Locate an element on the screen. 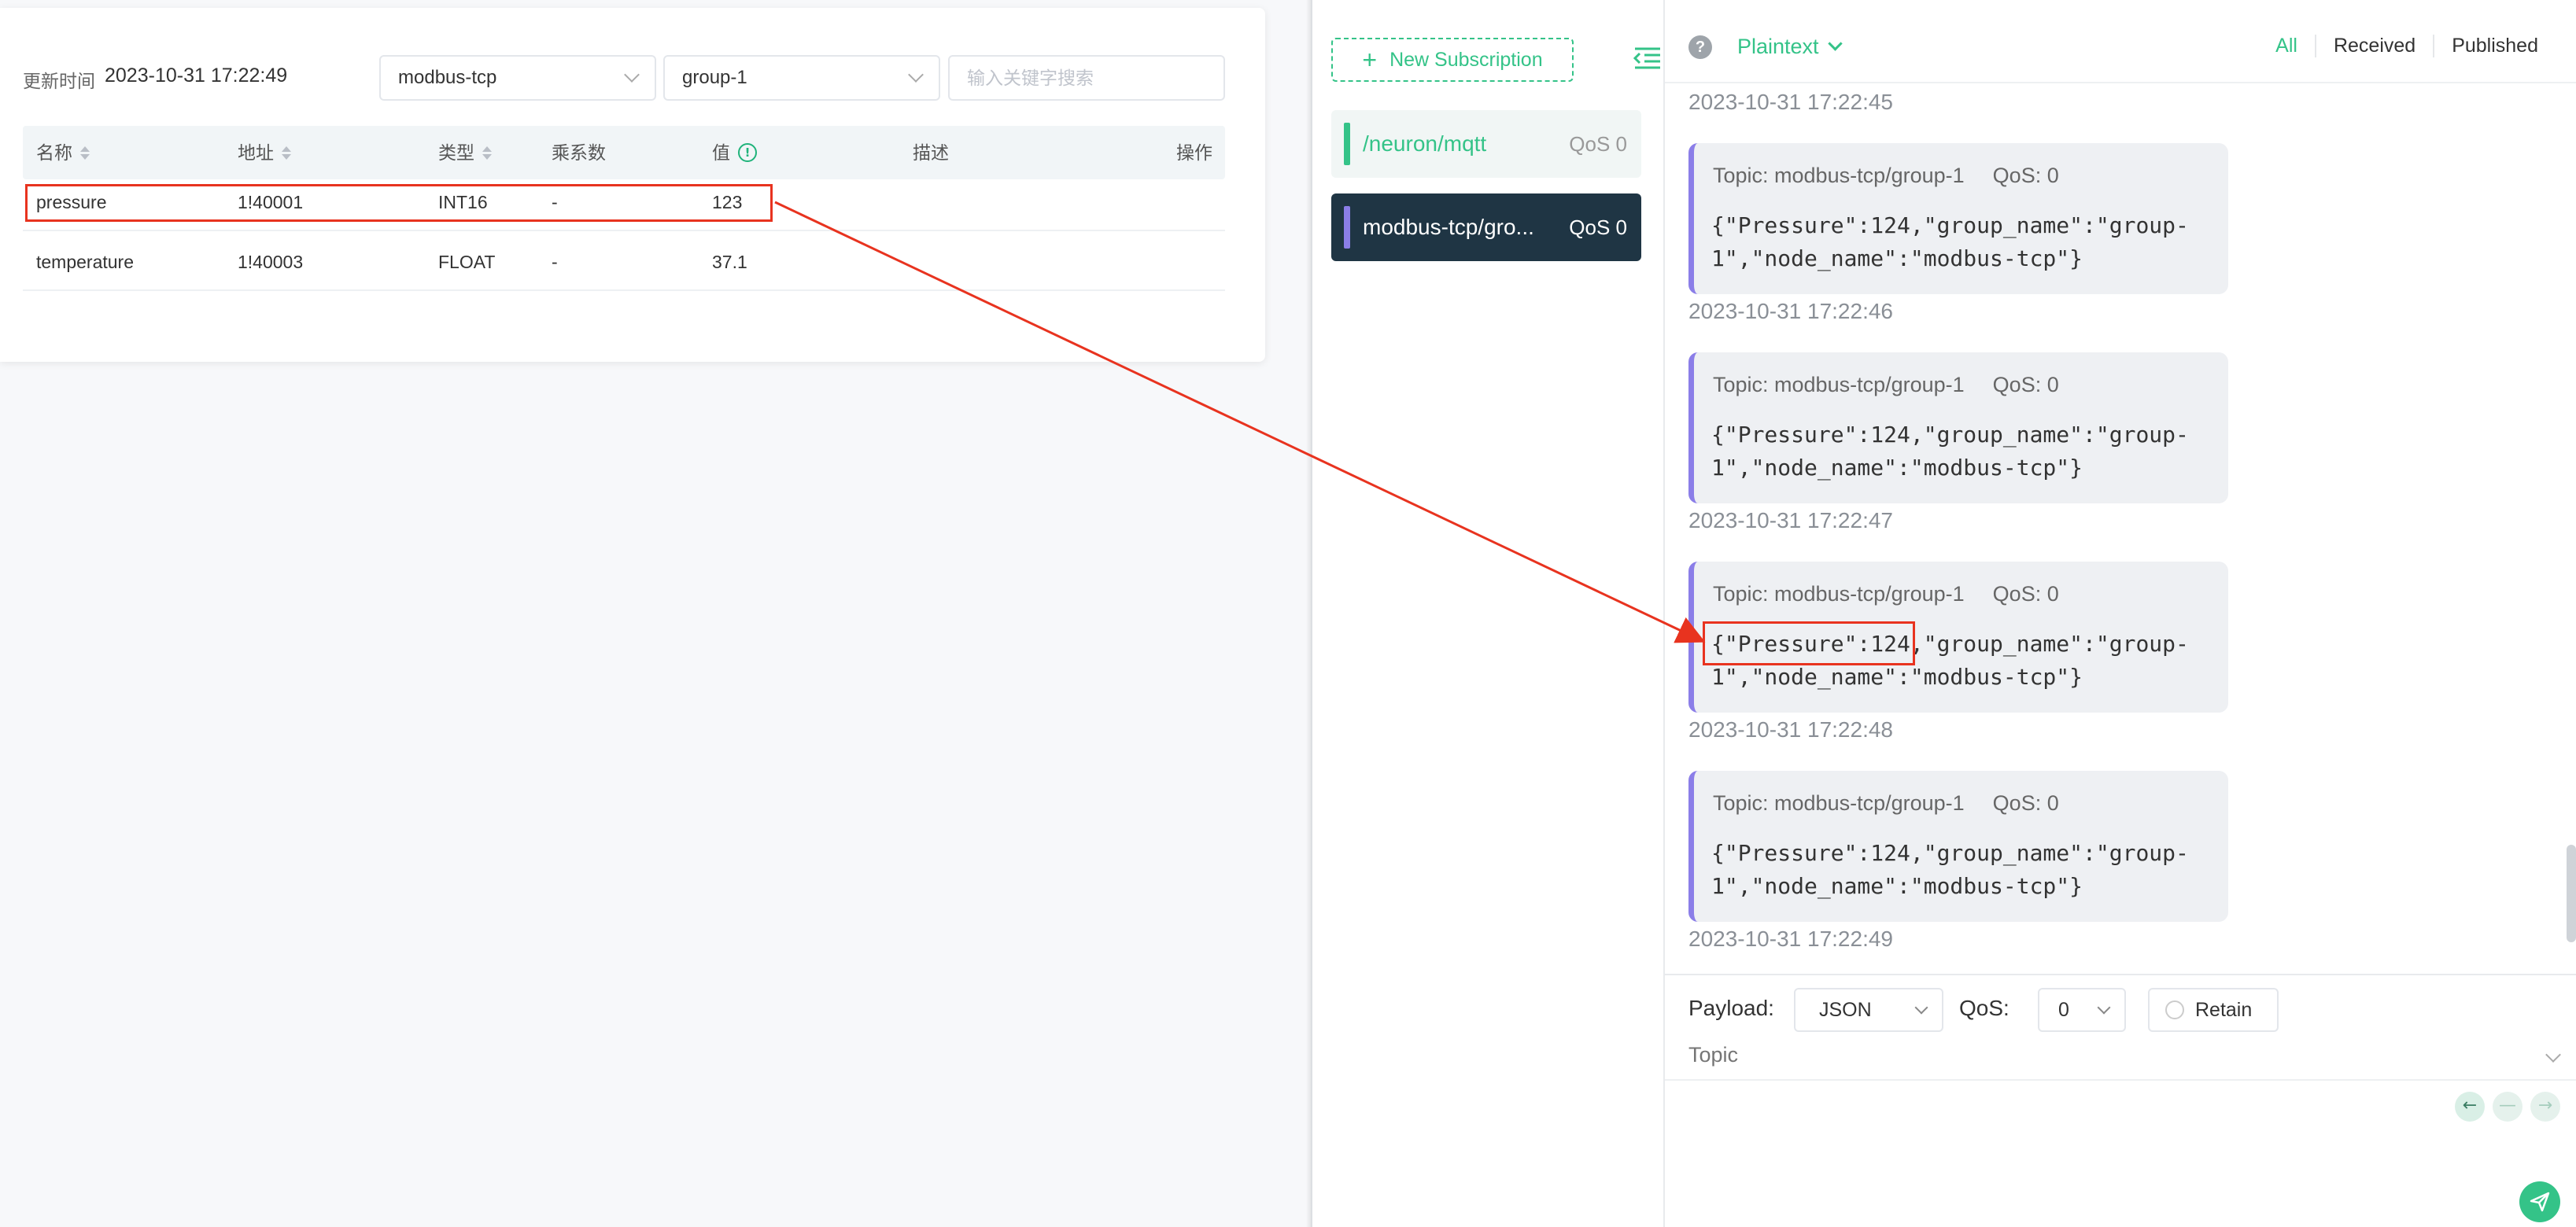 This screenshot has height=1227, width=2576. message-timestamp: 2023-10-31 17:22:49 is located at coordinates (1790, 939).